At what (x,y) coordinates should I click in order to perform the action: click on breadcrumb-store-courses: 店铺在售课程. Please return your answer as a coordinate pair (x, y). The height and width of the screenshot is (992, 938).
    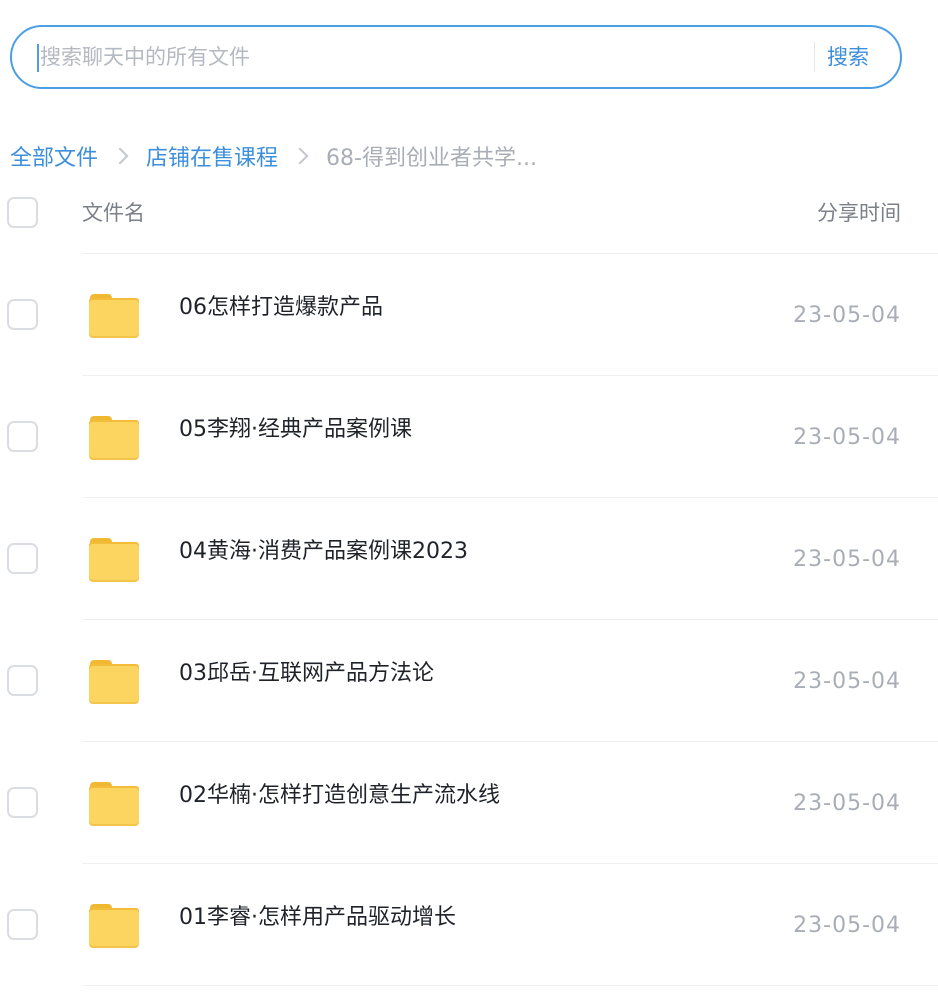
    Looking at the image, I should click on (212, 156).